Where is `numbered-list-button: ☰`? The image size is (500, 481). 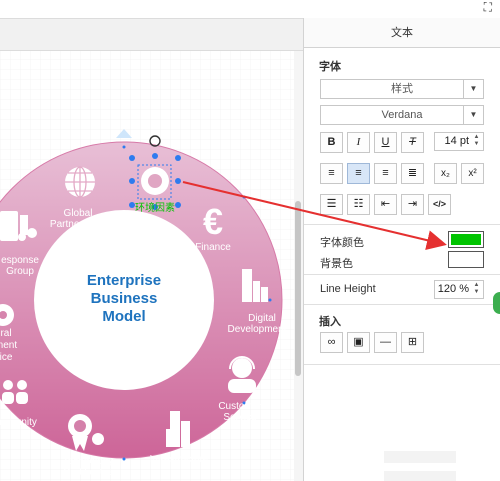
numbered-list-button: ☰ is located at coordinates (331, 204).